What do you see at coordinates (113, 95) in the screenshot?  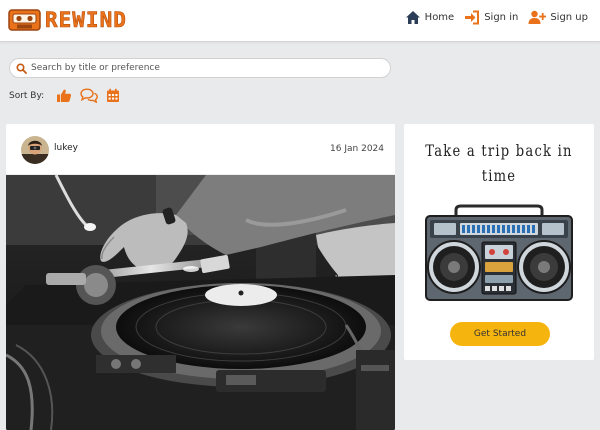 I see `calendar-icon` at bounding box center [113, 95].